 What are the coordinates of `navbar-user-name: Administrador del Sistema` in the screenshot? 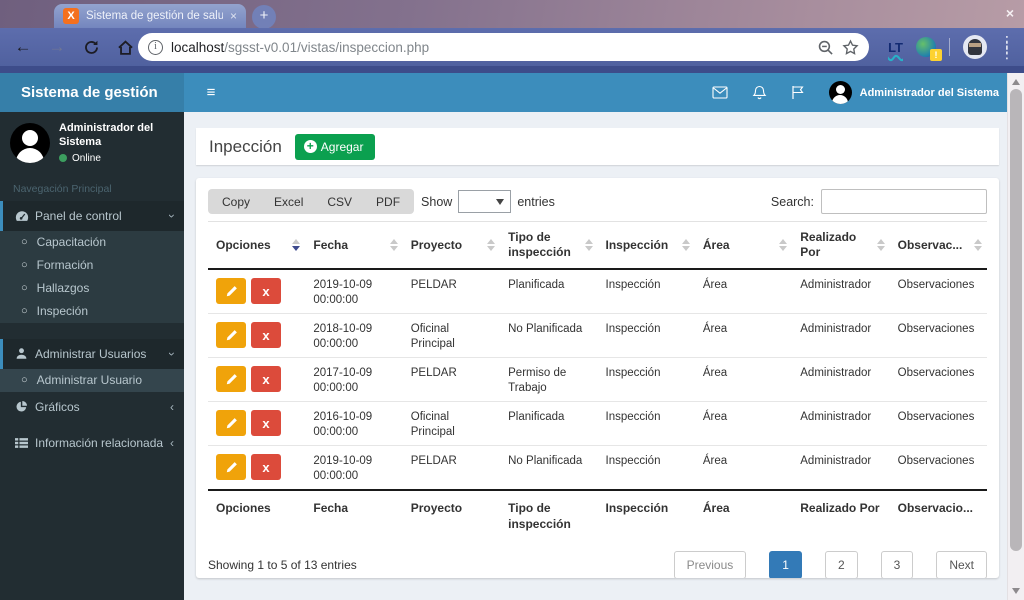 It's located at (929, 92).